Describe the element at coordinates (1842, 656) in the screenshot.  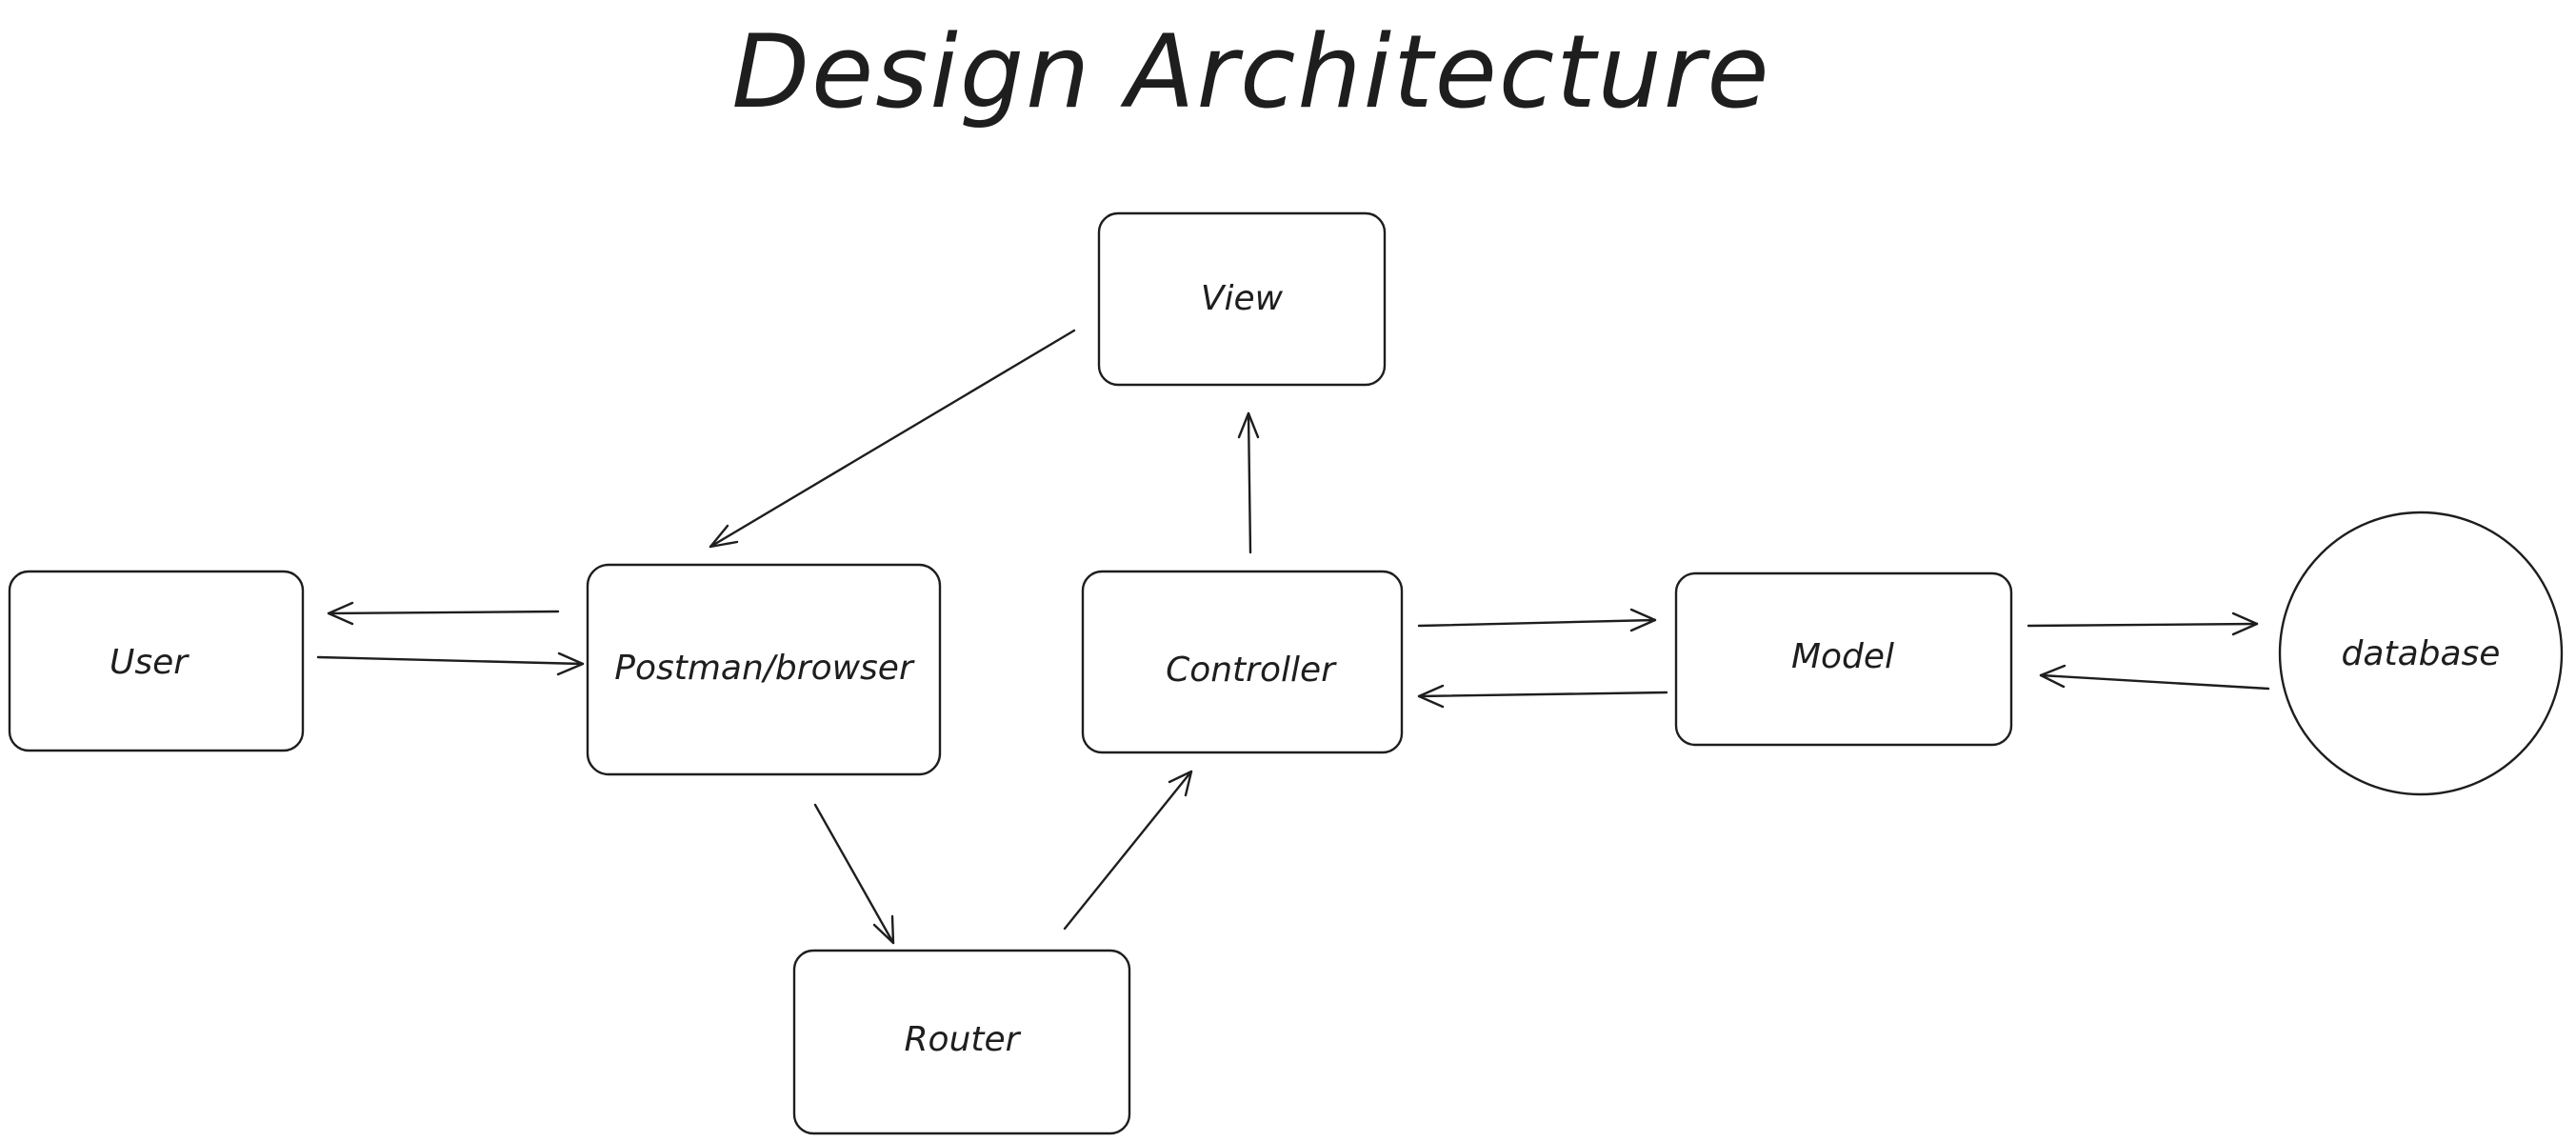
I see `node-model-label: Model` at that location.